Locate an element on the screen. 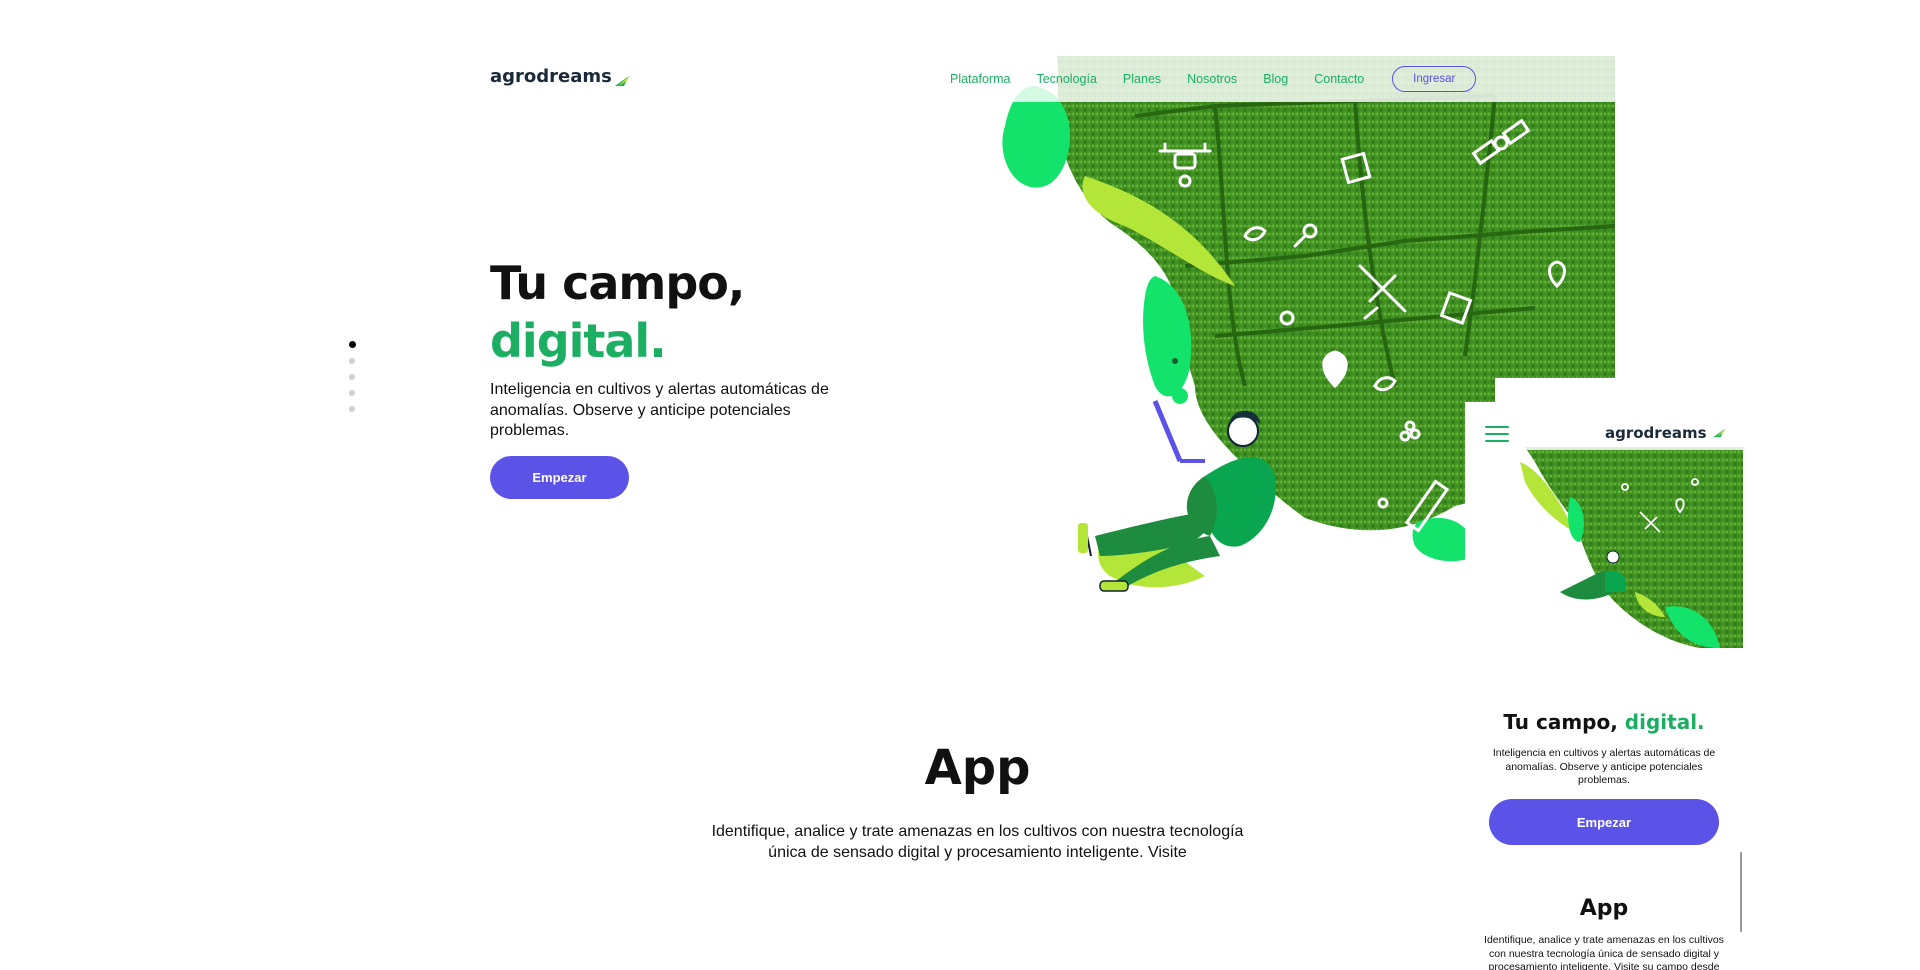 This screenshot has height=970, width=1920. login-button: Ingresar is located at coordinates (1434, 79).